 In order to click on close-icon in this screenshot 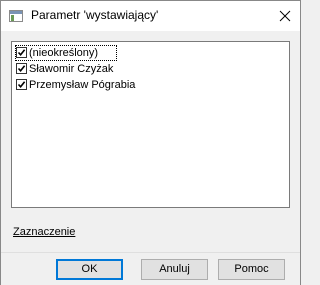, I will do `click(285, 16)`.